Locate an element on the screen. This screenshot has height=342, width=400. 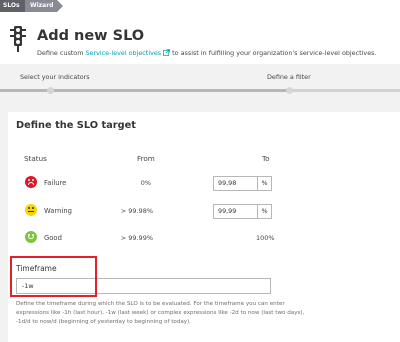
good-to-value: 100% is located at coordinates (265, 238).